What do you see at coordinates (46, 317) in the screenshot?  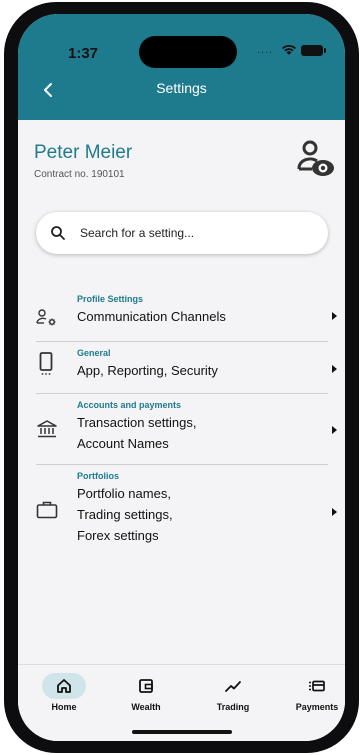 I see `profile-settings-icon` at bounding box center [46, 317].